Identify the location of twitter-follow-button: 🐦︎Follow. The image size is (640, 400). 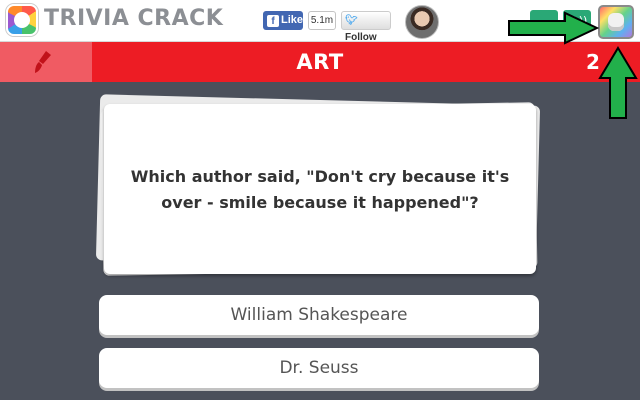
(366, 27).